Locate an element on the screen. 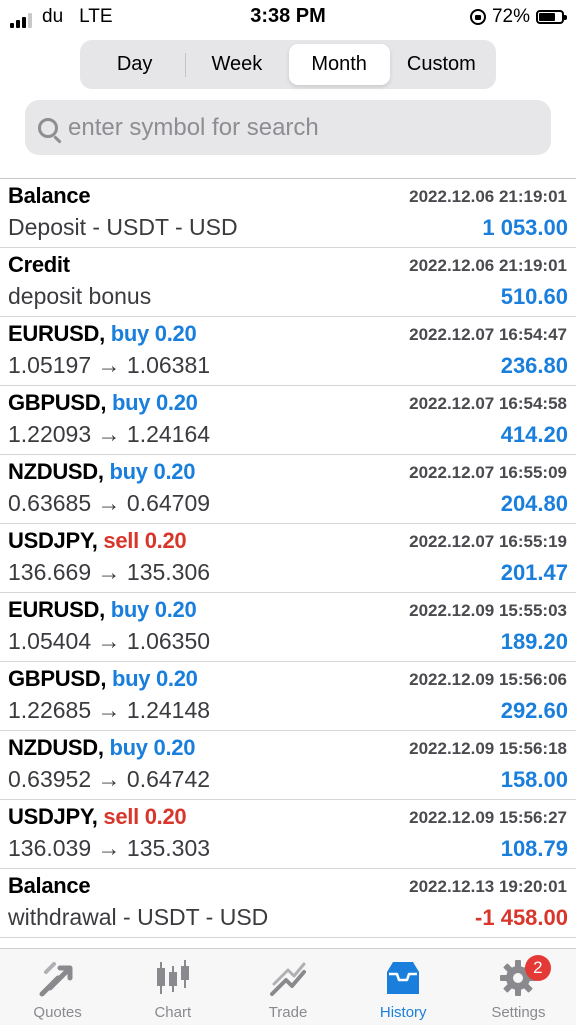 This screenshot has height=1025, width=576. period-tab-month: Month is located at coordinates (339, 64).